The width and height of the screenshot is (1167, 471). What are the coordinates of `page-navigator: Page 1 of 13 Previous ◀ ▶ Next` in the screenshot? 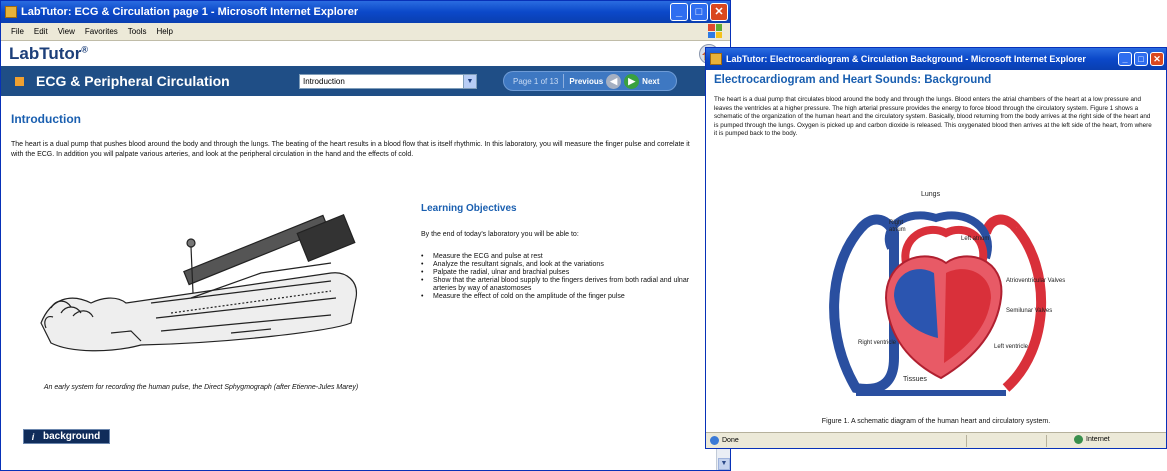 It's located at (590, 81).